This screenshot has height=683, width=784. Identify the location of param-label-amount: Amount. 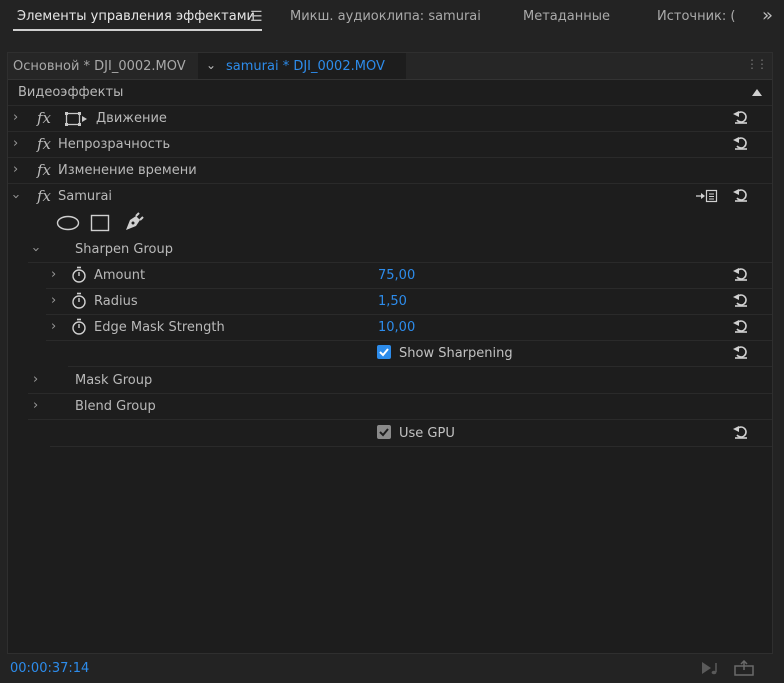
(120, 275).